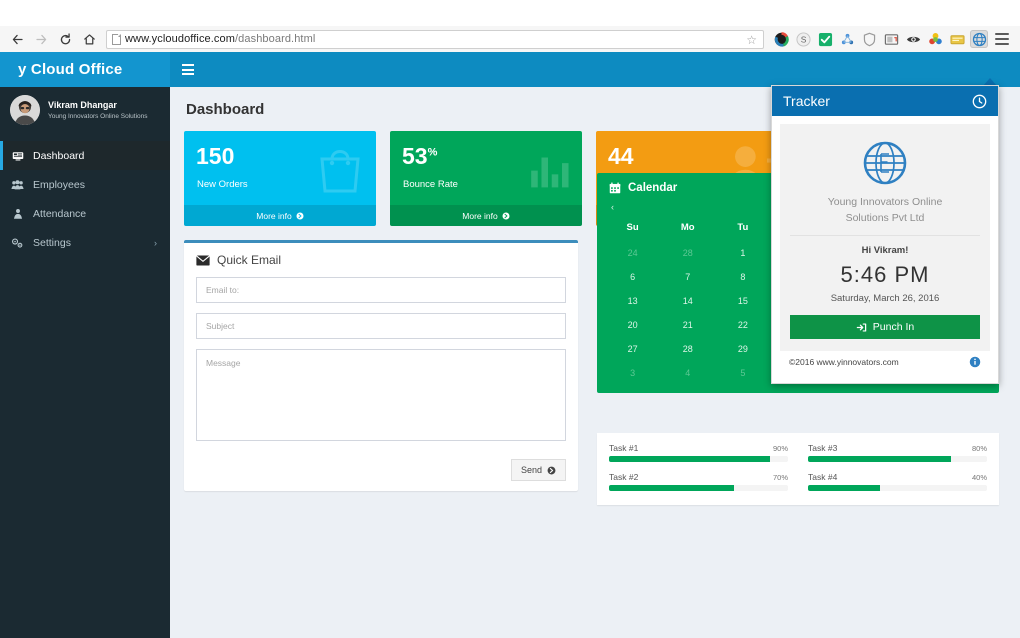 The width and height of the screenshot is (1020, 638). Describe the element at coordinates (188, 69) in the screenshot. I see `sidebar-toggle-icon` at that location.